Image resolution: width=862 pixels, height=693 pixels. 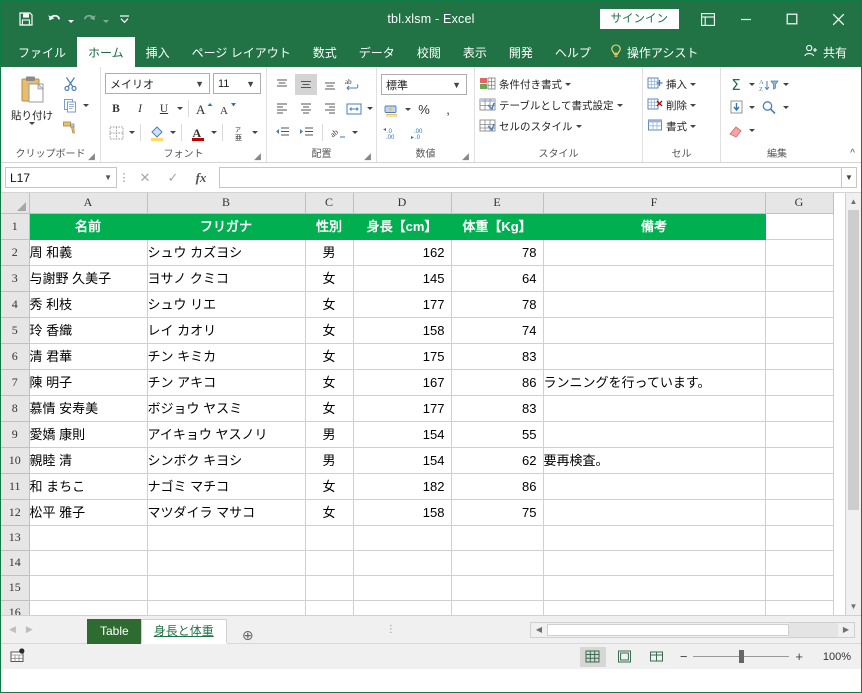 I want to click on cell-f8, so click(x=654, y=408).